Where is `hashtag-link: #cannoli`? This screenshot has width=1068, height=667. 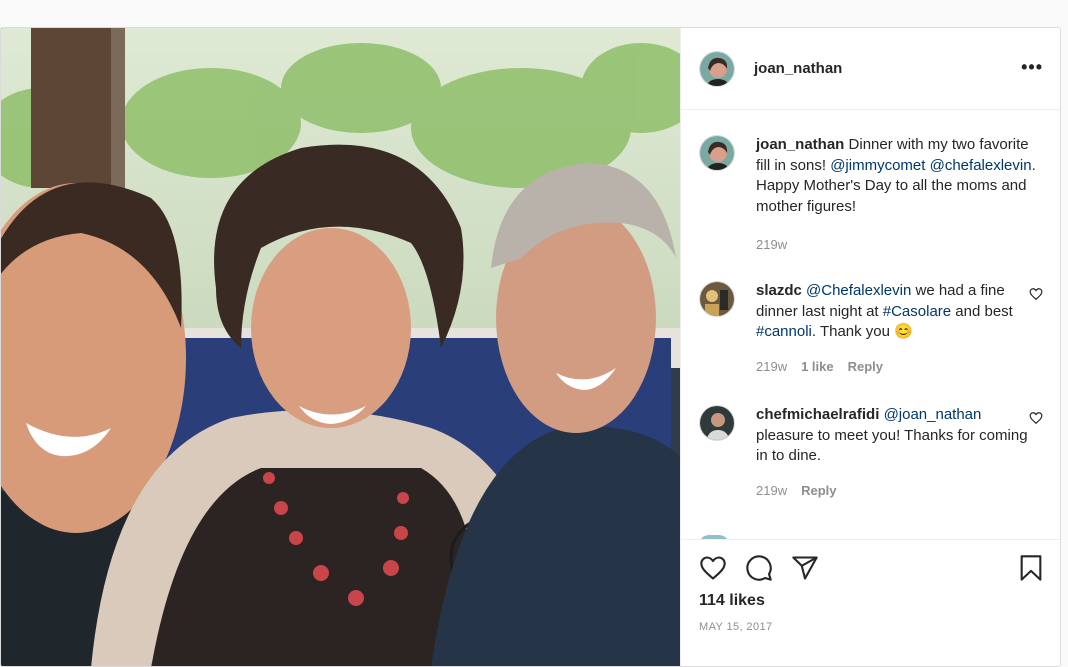 hashtag-link: #cannoli is located at coordinates (784, 331).